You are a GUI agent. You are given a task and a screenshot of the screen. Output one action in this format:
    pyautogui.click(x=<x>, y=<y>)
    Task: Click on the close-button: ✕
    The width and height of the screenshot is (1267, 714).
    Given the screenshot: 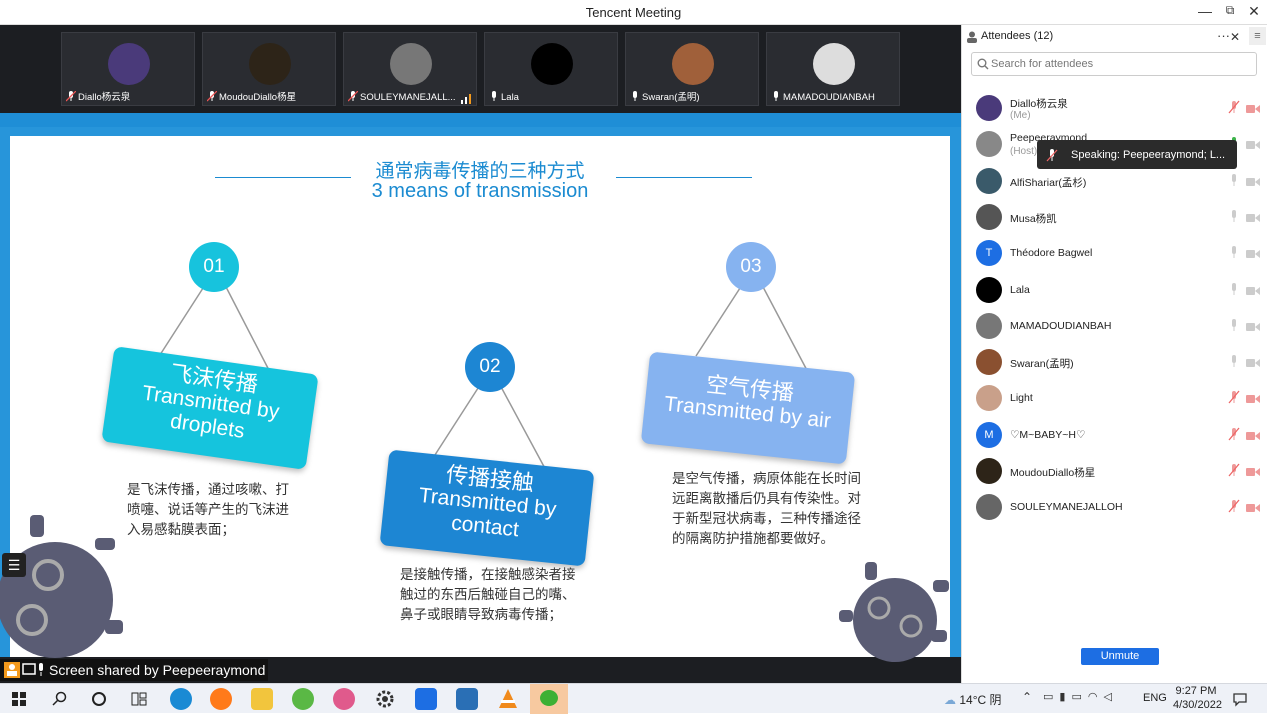 What is the action you would take?
    pyautogui.click(x=1254, y=11)
    